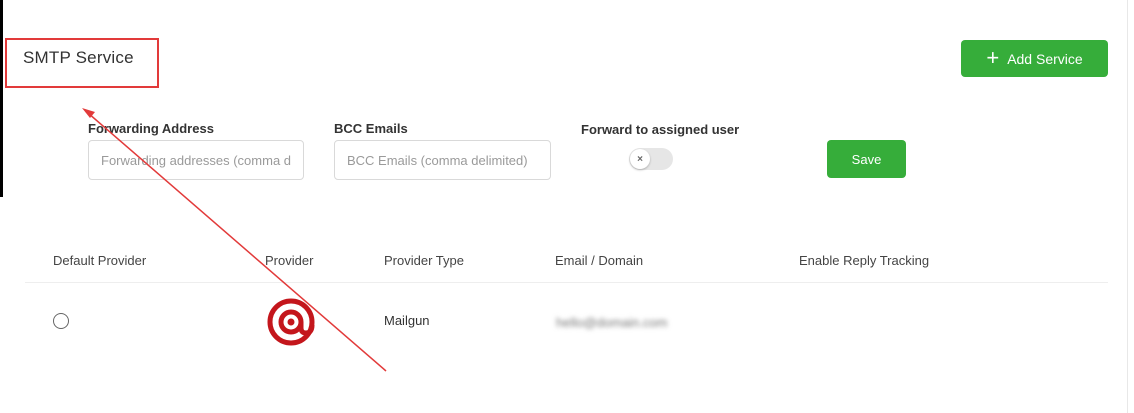  Describe the element at coordinates (82, 63) in the screenshot. I see `annotation-highlight-box` at that location.